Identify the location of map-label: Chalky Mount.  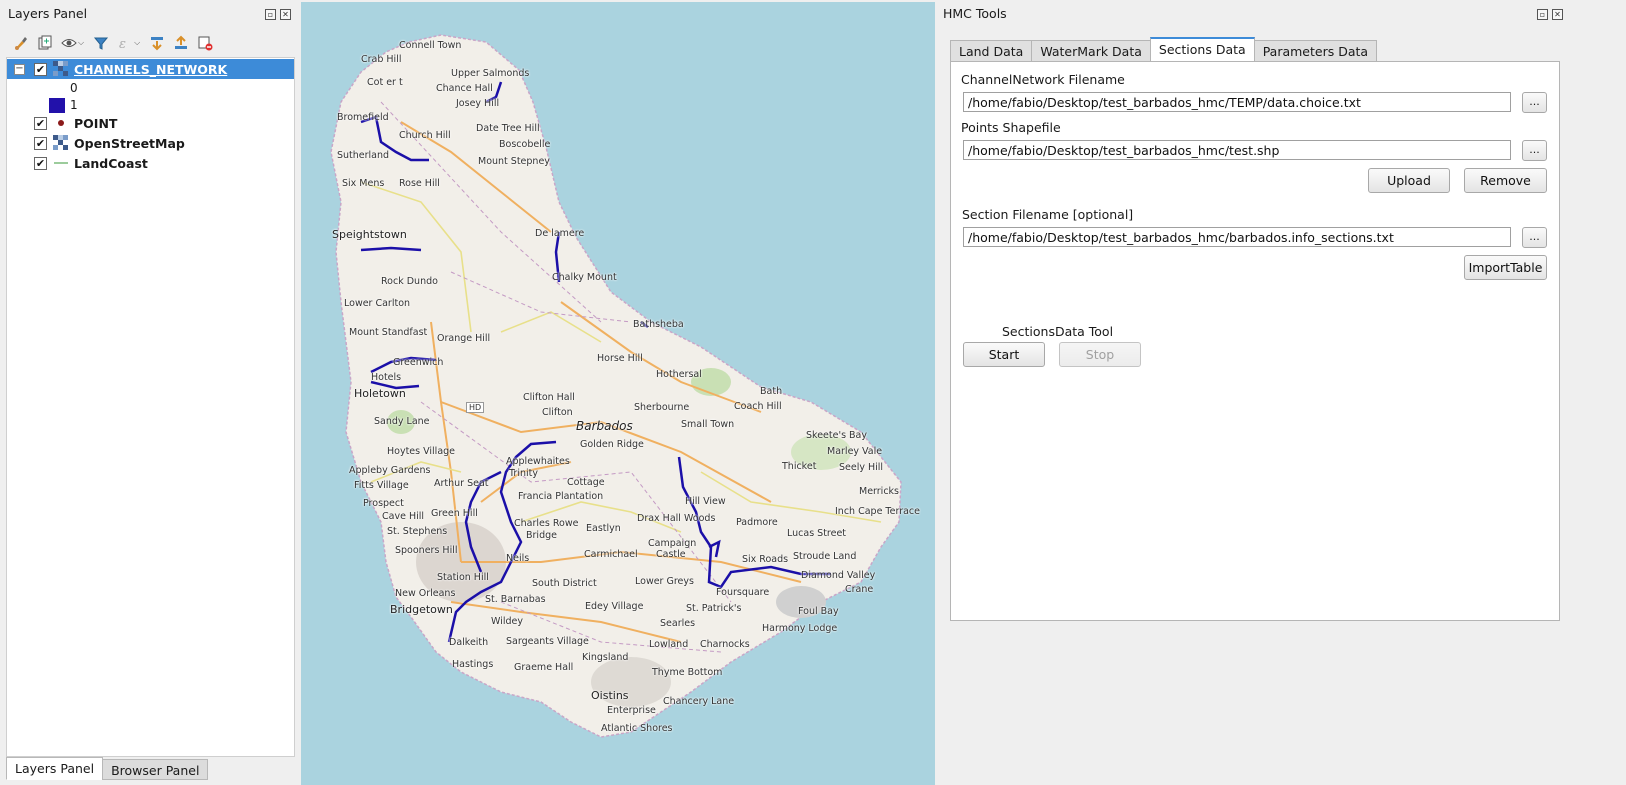
(584, 277).